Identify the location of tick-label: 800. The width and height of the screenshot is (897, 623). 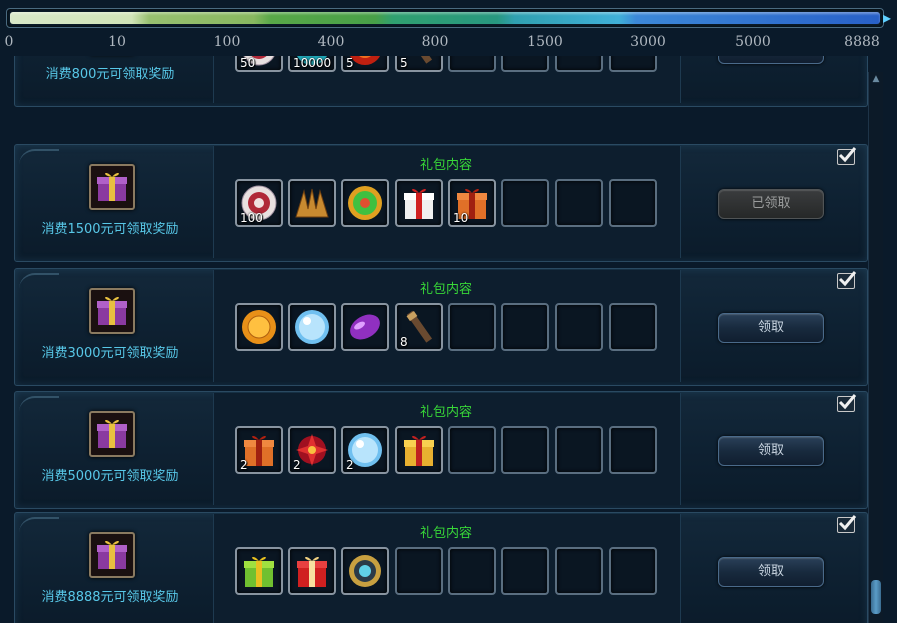
(435, 42).